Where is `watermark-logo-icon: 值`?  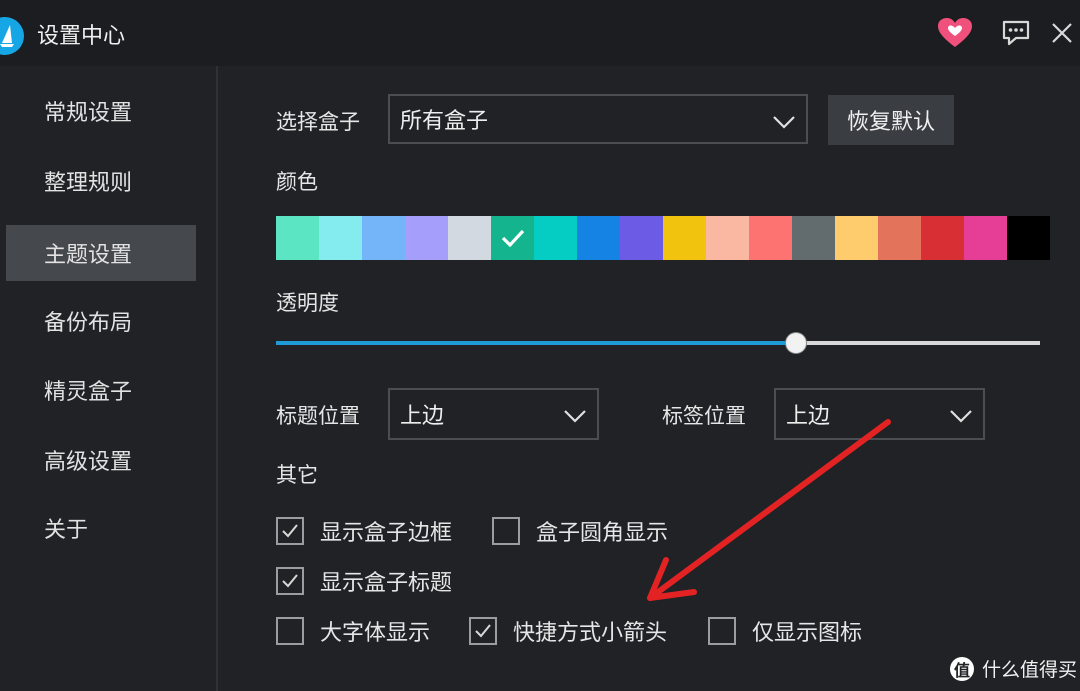
watermark-logo-icon: 值 is located at coordinates (962, 668).